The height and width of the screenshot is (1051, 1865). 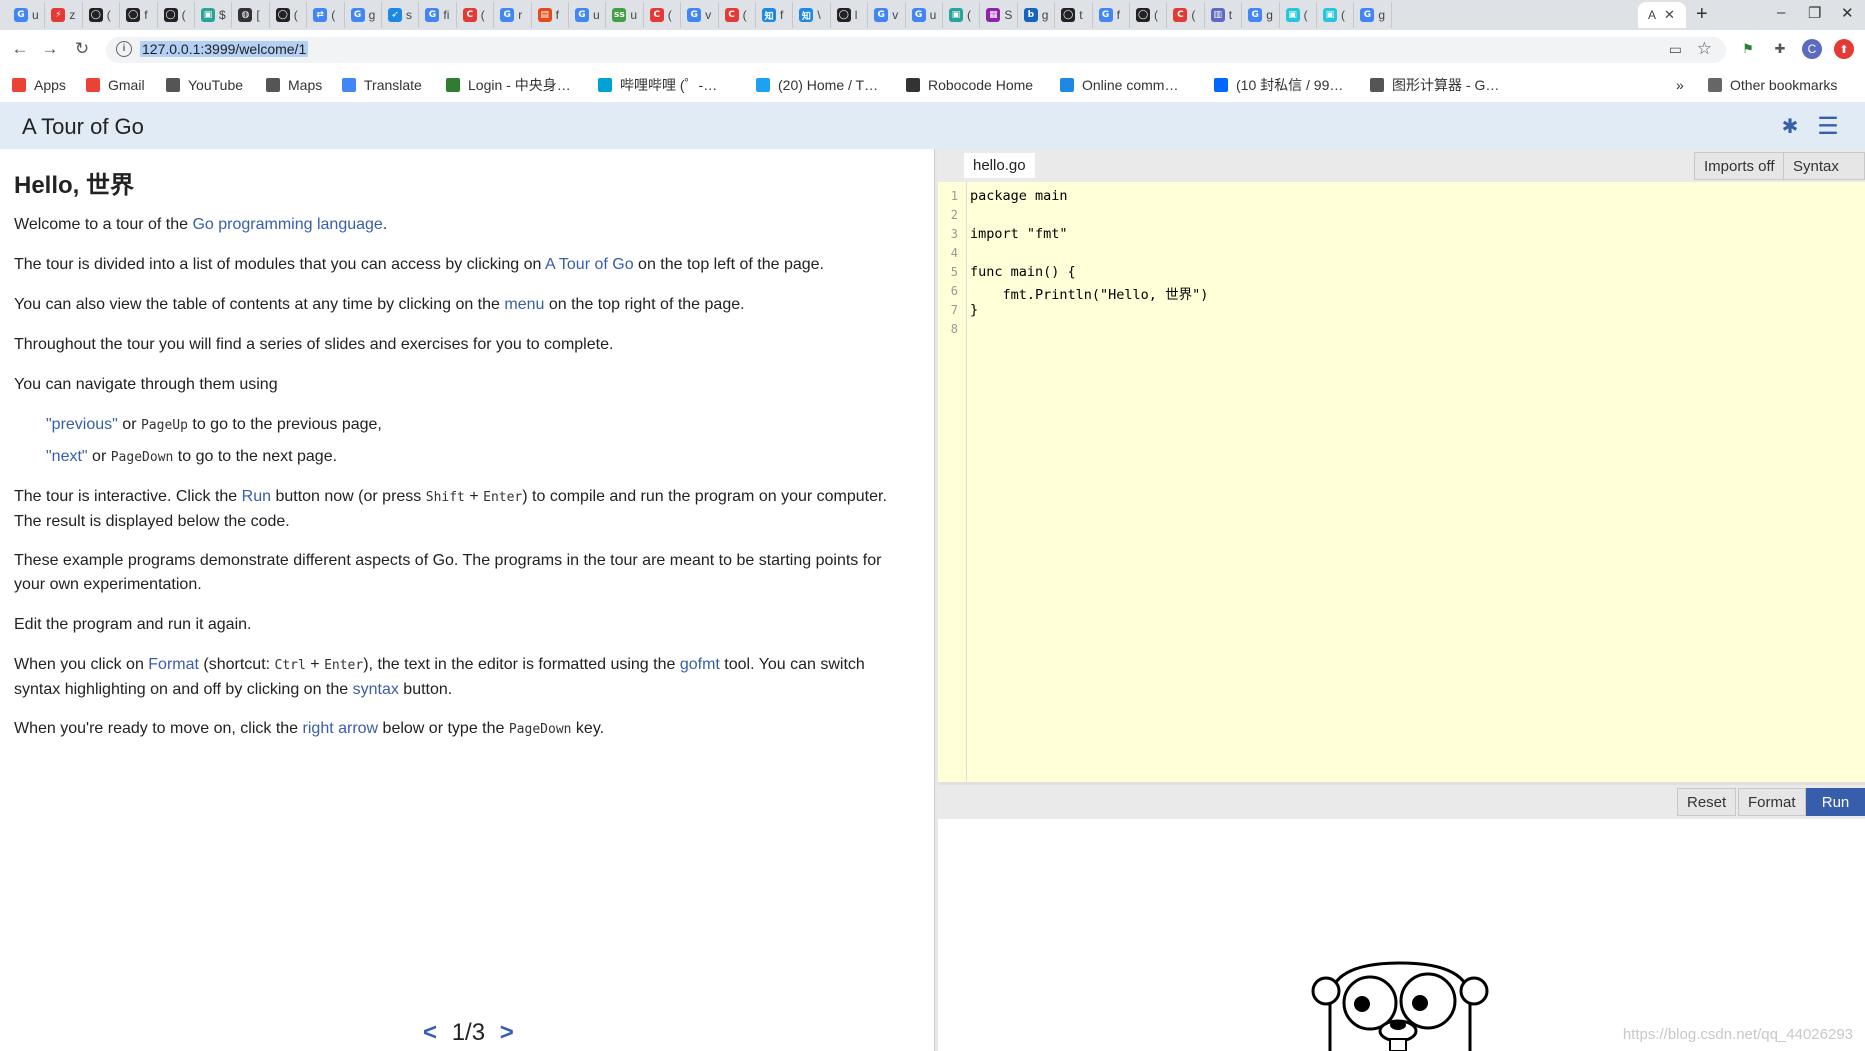 I want to click on other-bookmarks: Other bookmarks, so click(x=1772, y=85).